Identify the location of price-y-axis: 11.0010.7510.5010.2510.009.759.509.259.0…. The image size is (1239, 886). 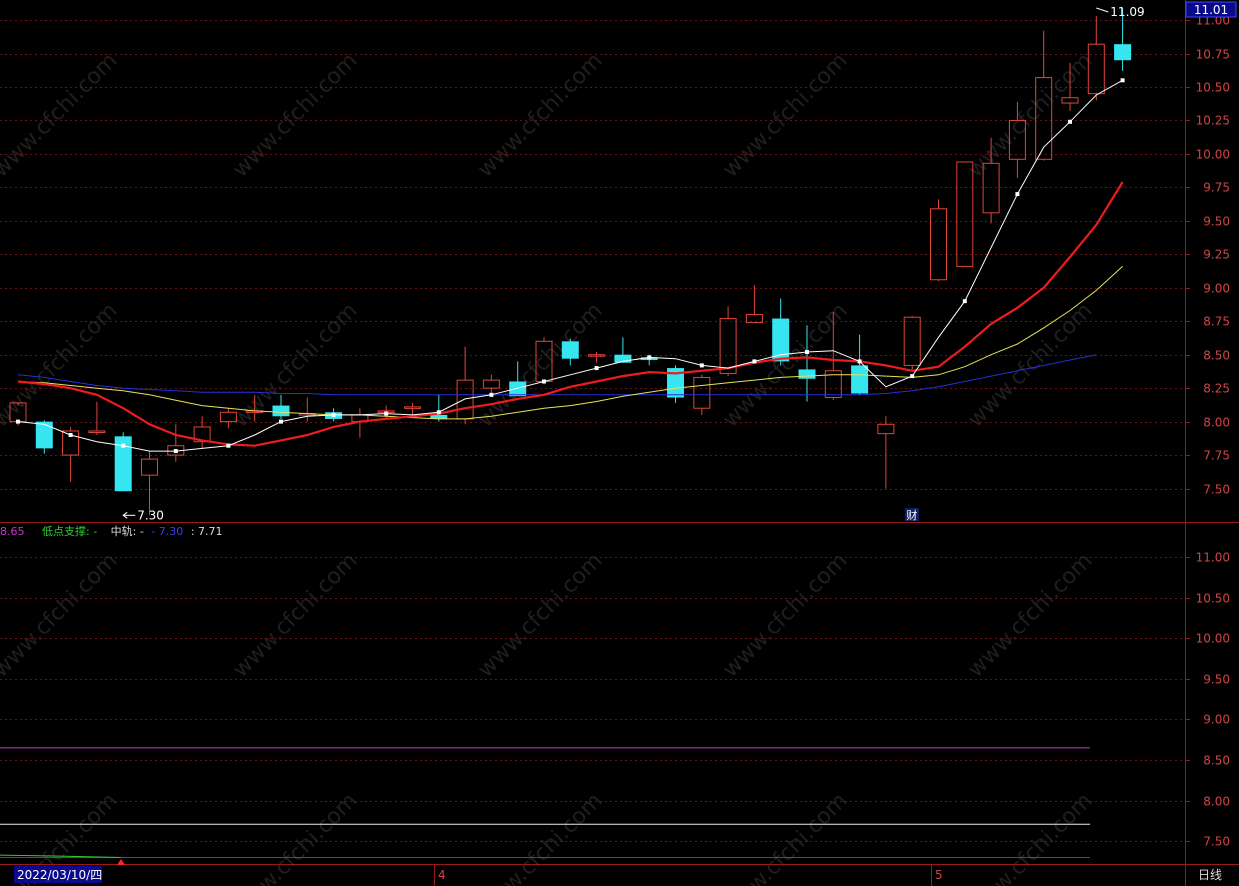
(1207, 255).